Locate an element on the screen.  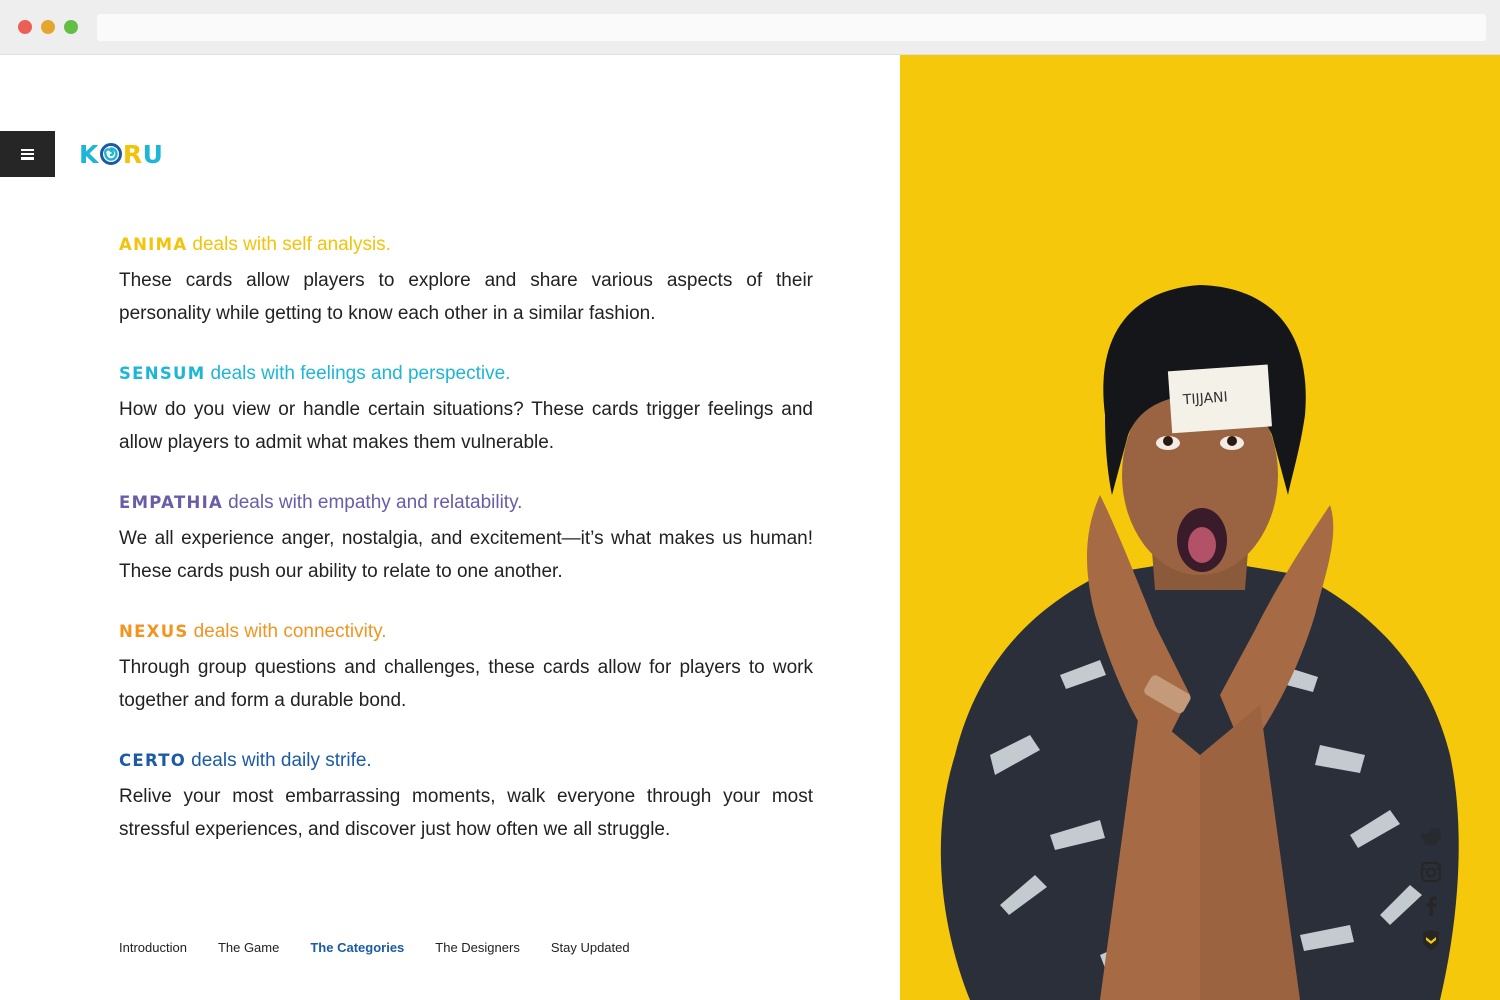
category-heading: CERTO deals with daily strife. is located at coordinates (466, 761).